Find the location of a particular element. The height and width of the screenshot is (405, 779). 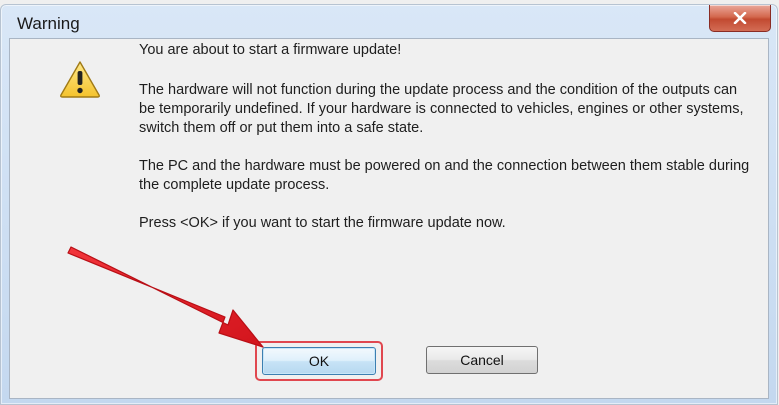

close-icon is located at coordinates (740, 18).